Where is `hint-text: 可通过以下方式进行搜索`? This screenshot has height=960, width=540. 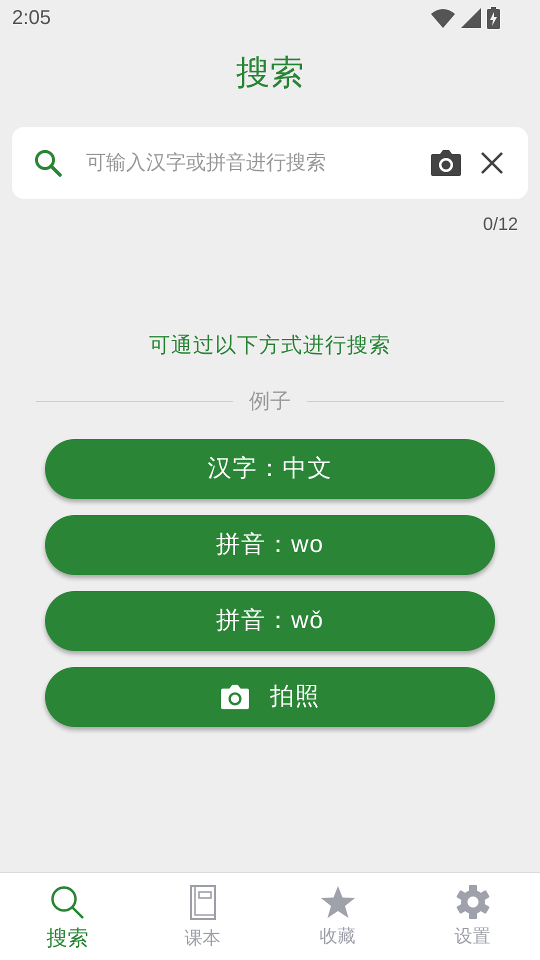
hint-text: 可通过以下方式进行搜索 is located at coordinates (270, 346).